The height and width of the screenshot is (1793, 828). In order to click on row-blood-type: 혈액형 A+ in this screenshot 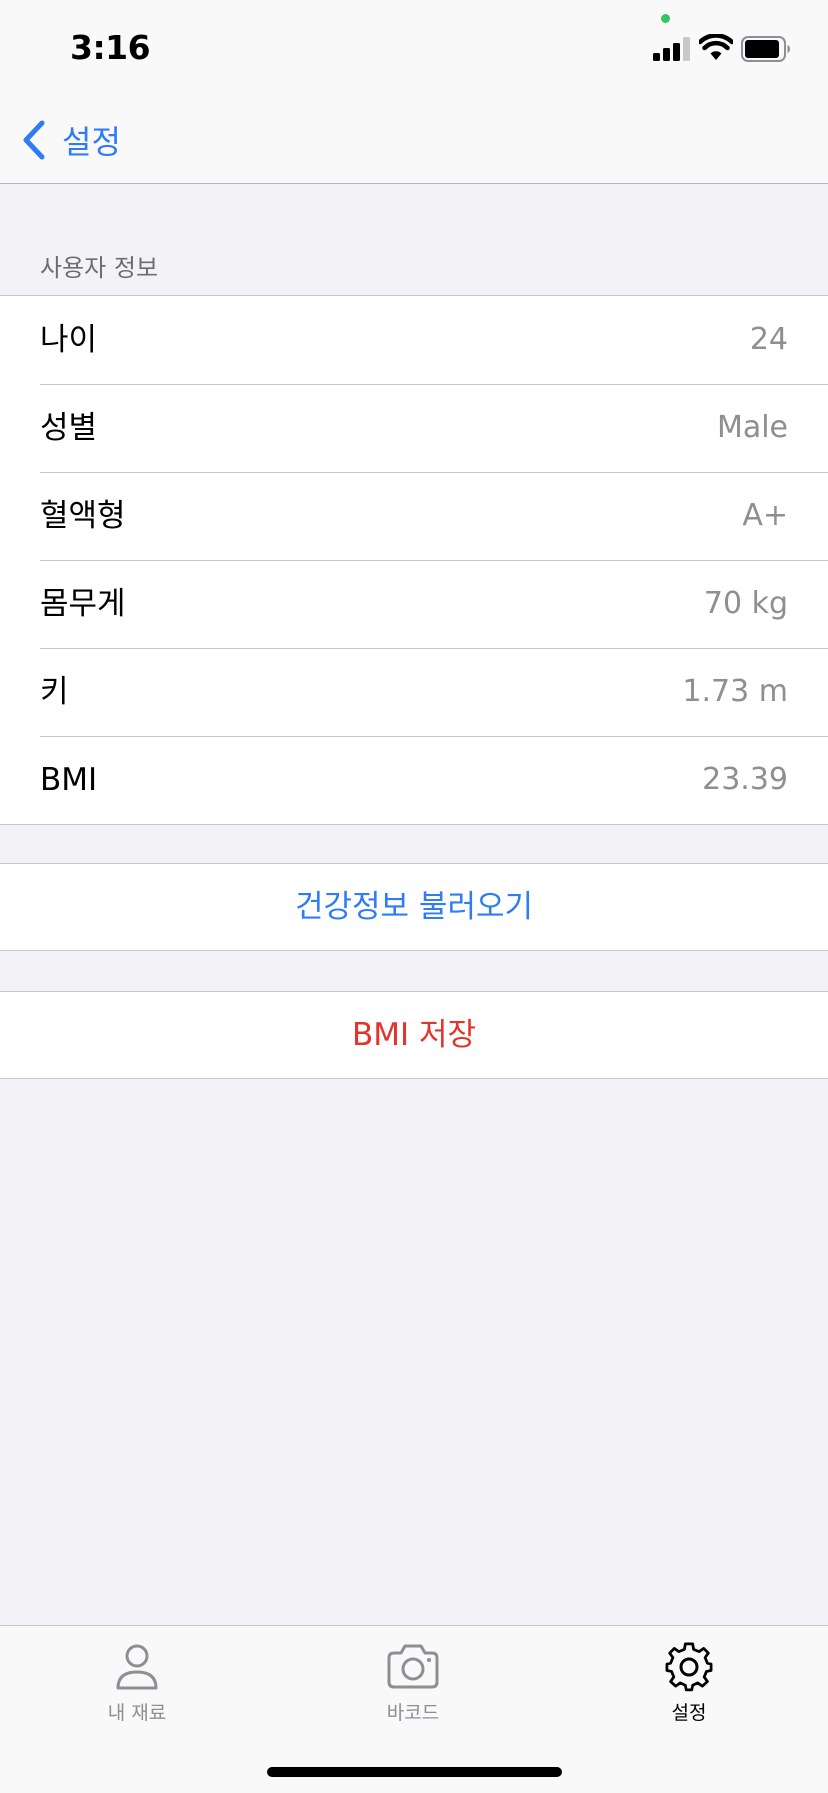, I will do `click(414, 516)`.